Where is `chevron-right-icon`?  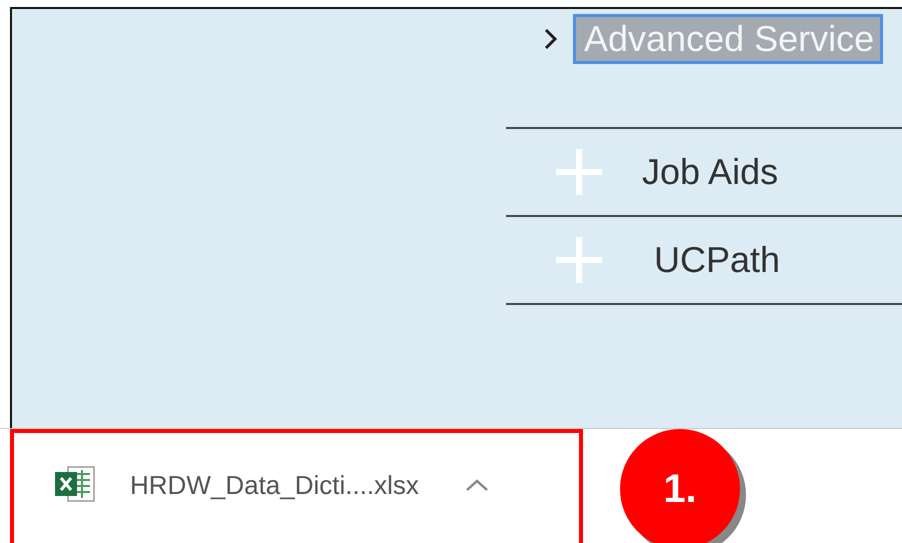
chevron-right-icon is located at coordinates (551, 39).